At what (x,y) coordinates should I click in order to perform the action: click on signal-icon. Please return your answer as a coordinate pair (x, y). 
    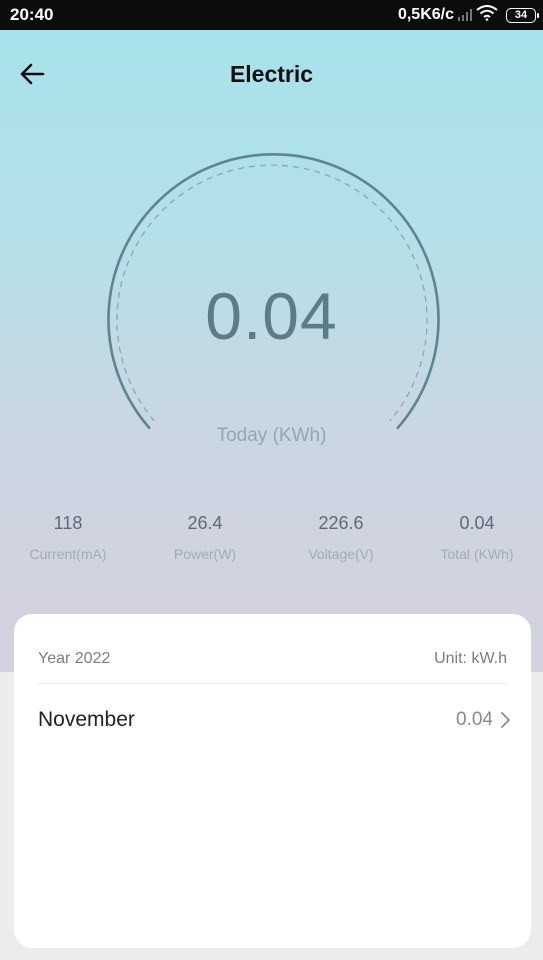
    Looking at the image, I should click on (465, 15).